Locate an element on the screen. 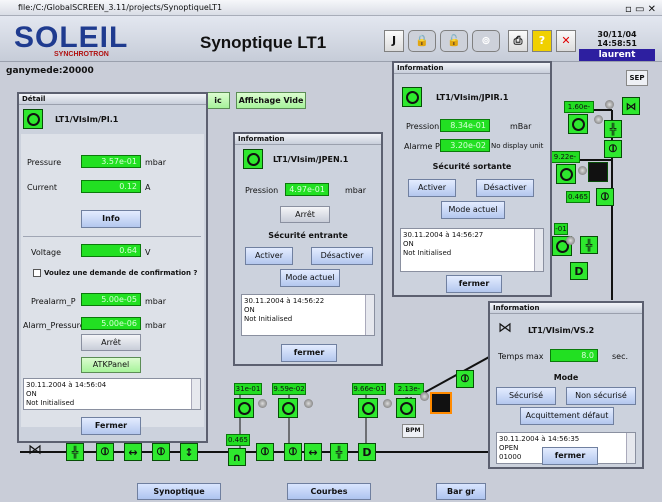  non-securise-button: Non sécurisé is located at coordinates (601, 396).